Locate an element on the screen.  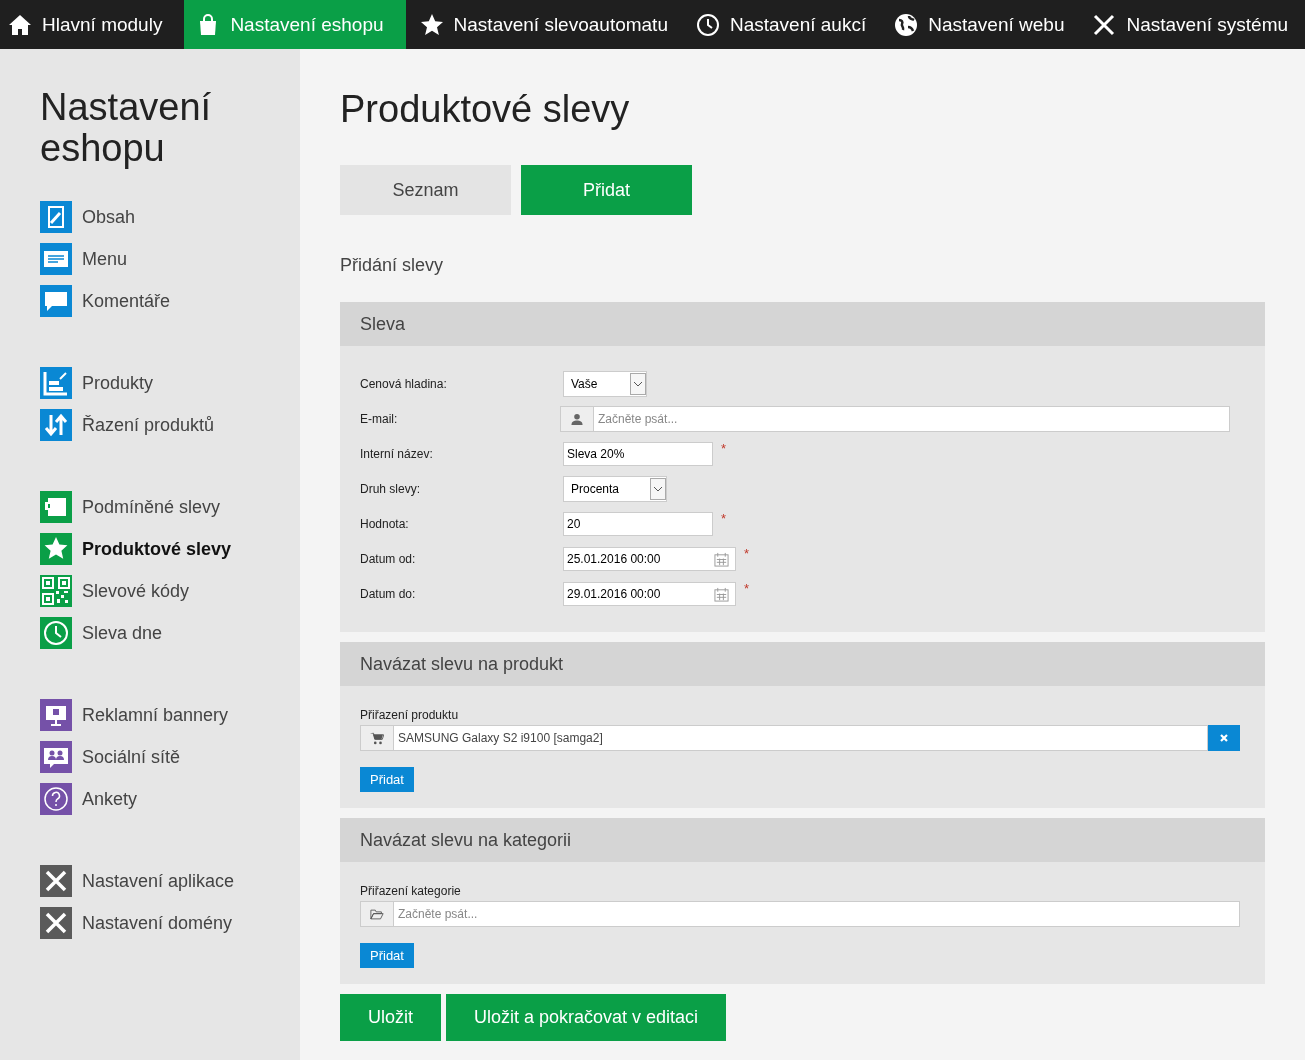
sidebar-item: Komentáře is located at coordinates (170, 301).